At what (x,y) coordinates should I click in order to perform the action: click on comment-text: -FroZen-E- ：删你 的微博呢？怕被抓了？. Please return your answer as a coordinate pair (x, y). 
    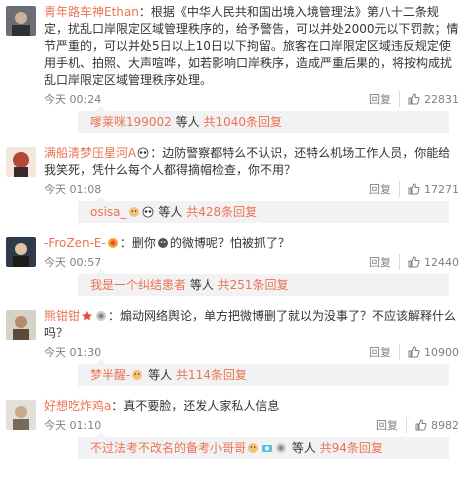
    Looking at the image, I should click on (167, 243).